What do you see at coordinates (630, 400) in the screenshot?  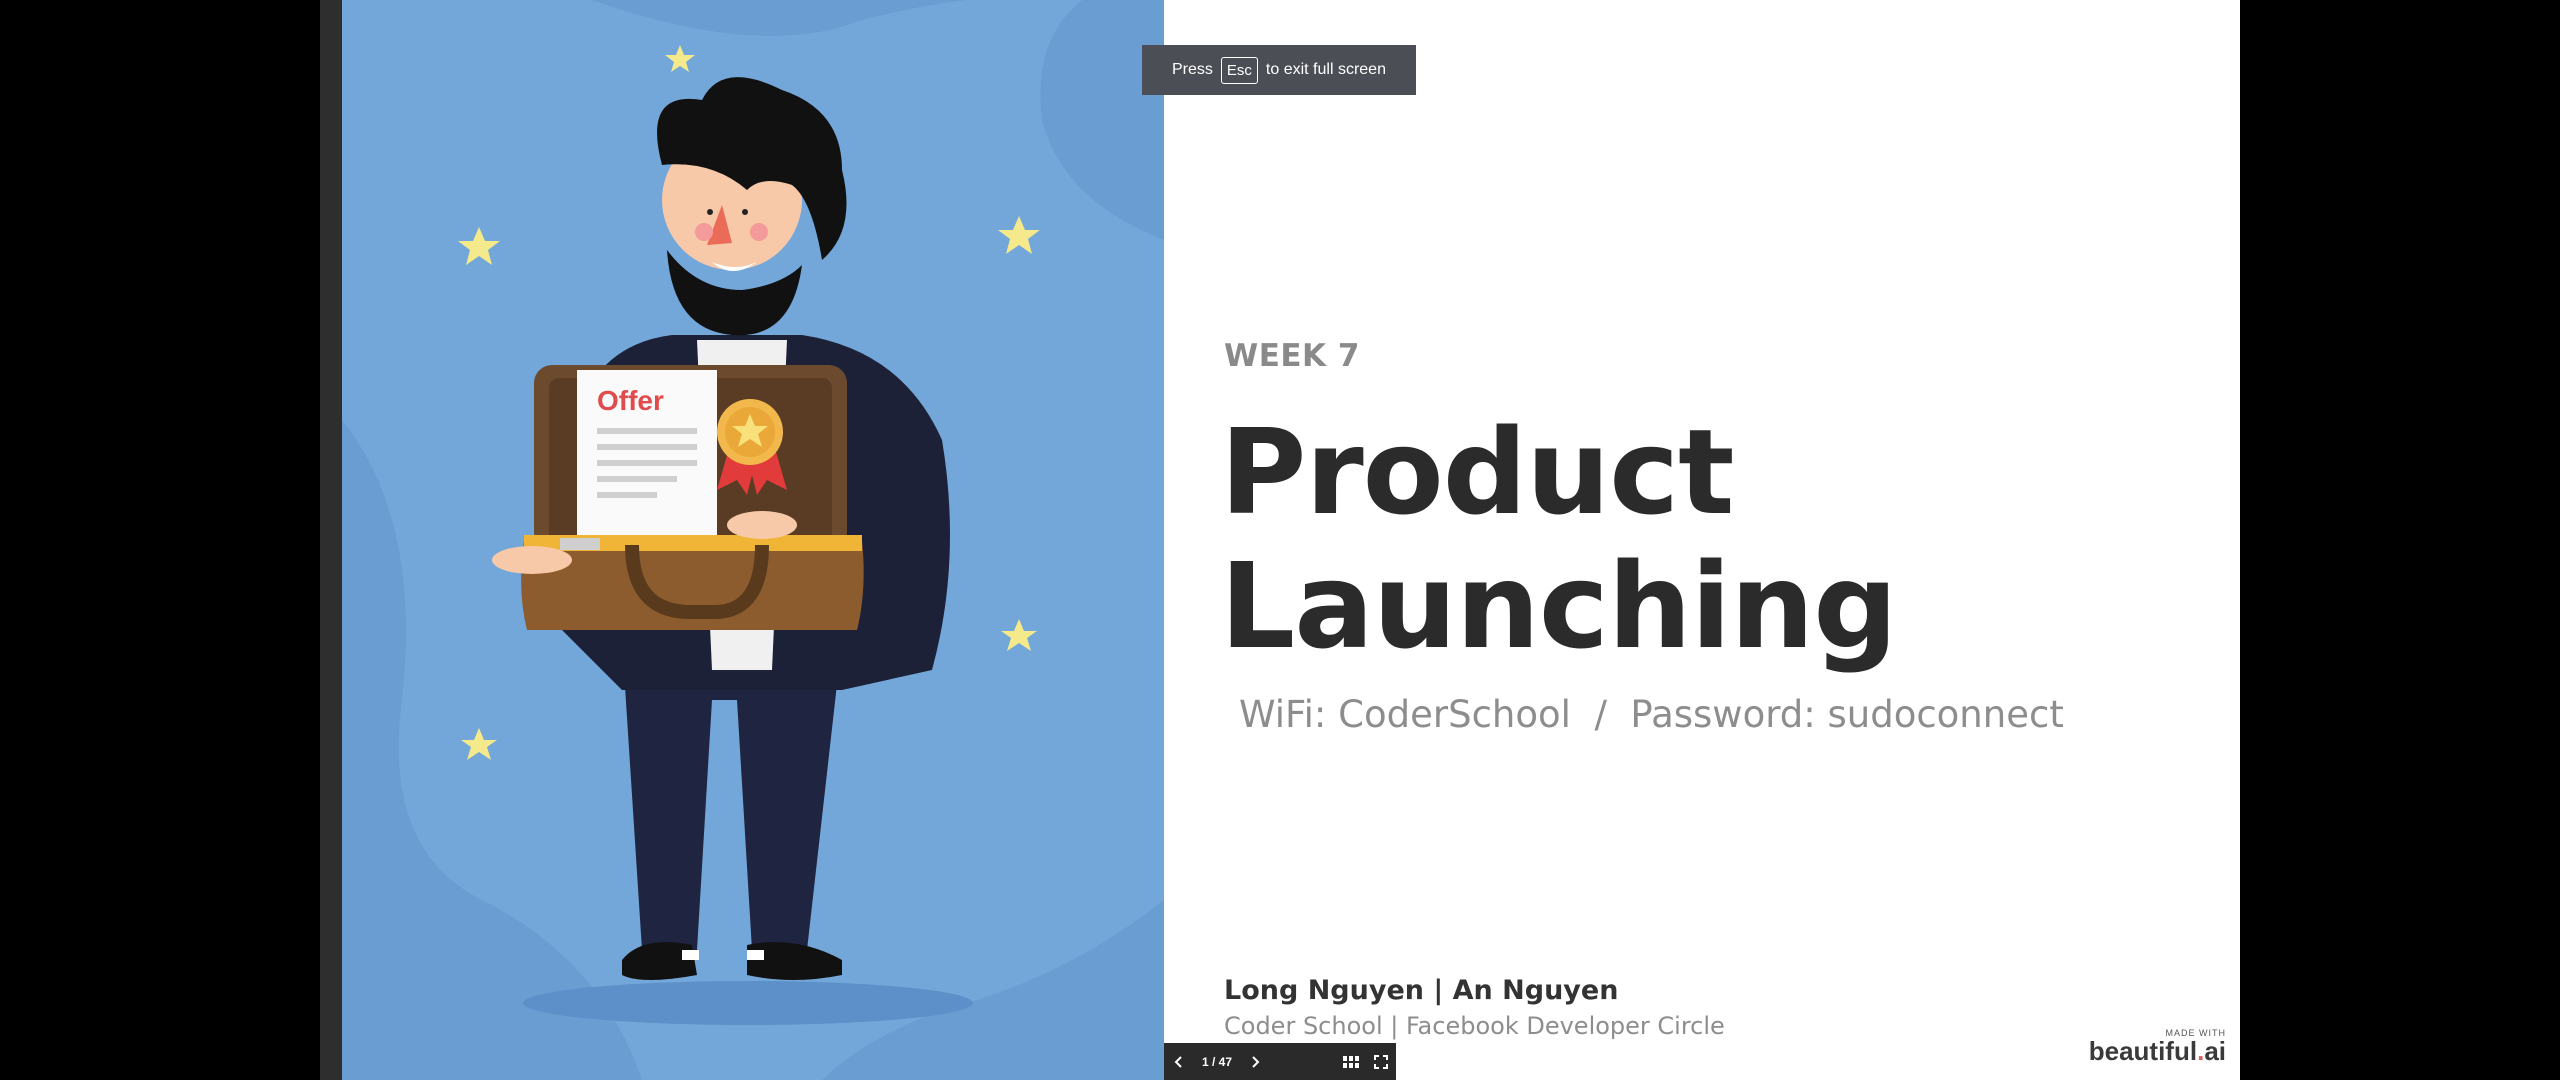 I see `offer-text: Offer` at bounding box center [630, 400].